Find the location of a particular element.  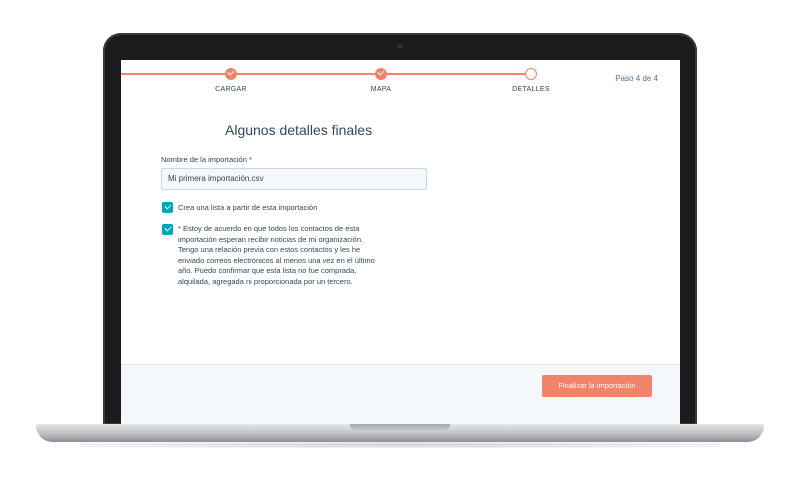

consent-checkbox is located at coordinates (167, 229).